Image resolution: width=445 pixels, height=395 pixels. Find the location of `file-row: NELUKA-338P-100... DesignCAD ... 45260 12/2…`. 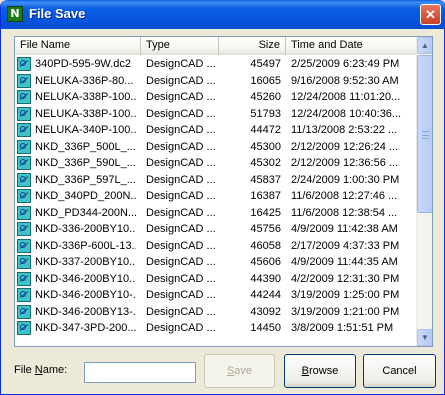

file-row: NELUKA-338P-100... DesignCAD ... 45260 12/2… is located at coordinates (216, 97).